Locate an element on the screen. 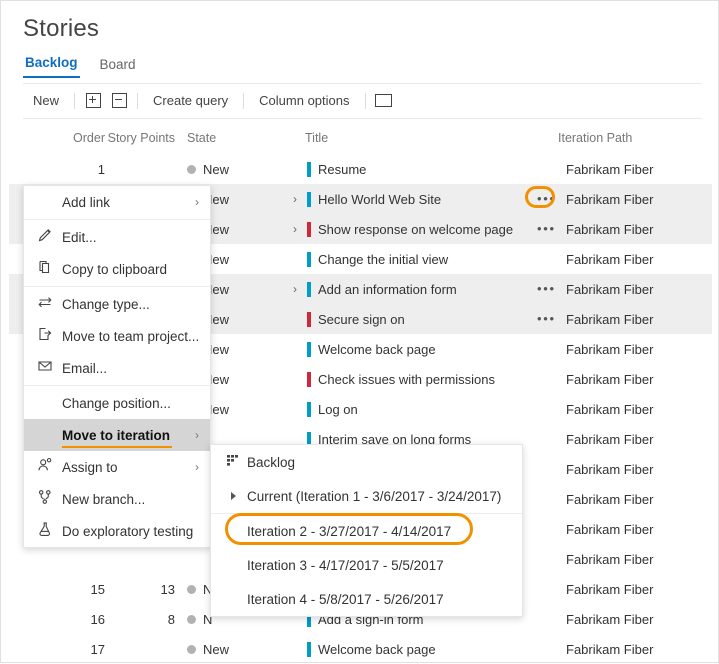  menu-item-move-to-iteration: Move to iteration › is located at coordinates (117, 435).